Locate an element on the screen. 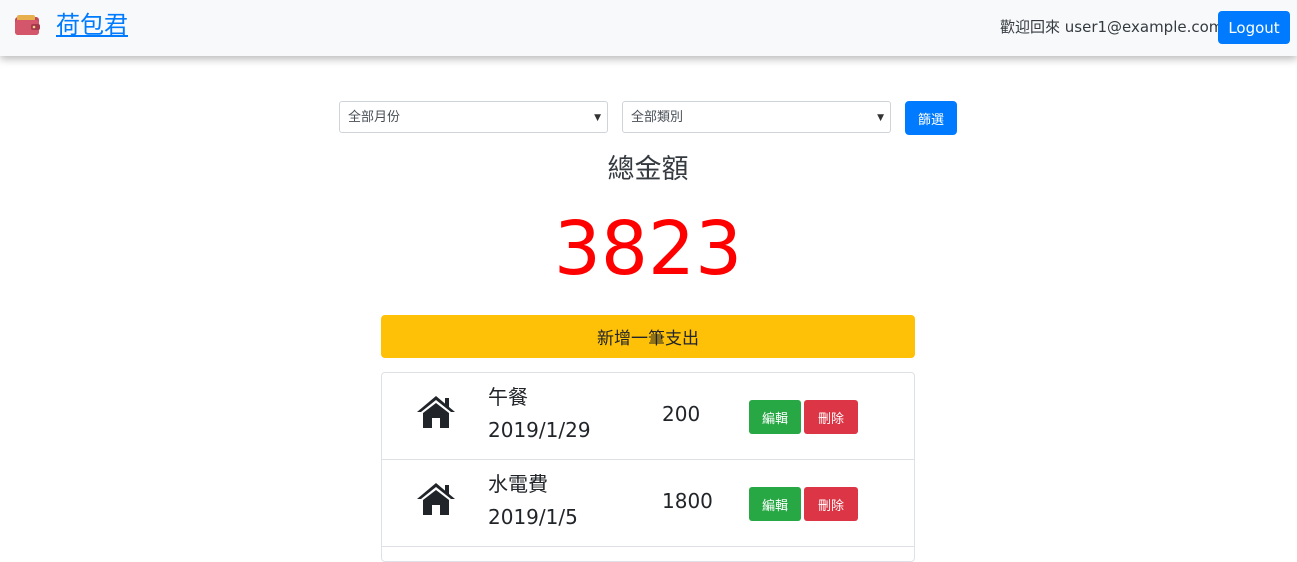 This screenshot has height=562, width=1297. expense-amount: 200 is located at coordinates (681, 414).